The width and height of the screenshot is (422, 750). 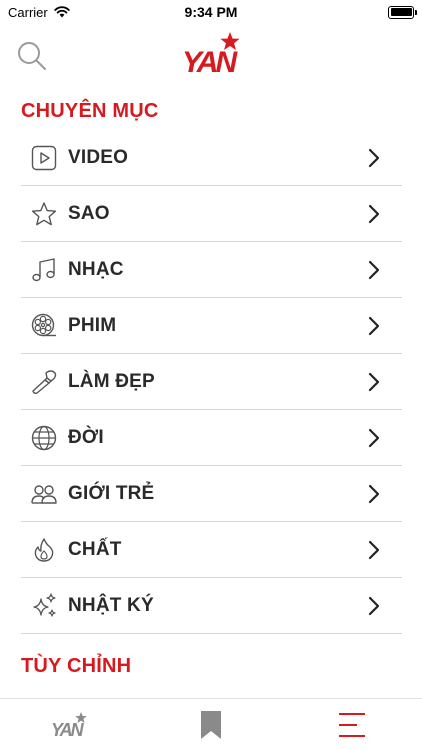 I want to click on yan-logo: YAN, so click(x=212, y=54).